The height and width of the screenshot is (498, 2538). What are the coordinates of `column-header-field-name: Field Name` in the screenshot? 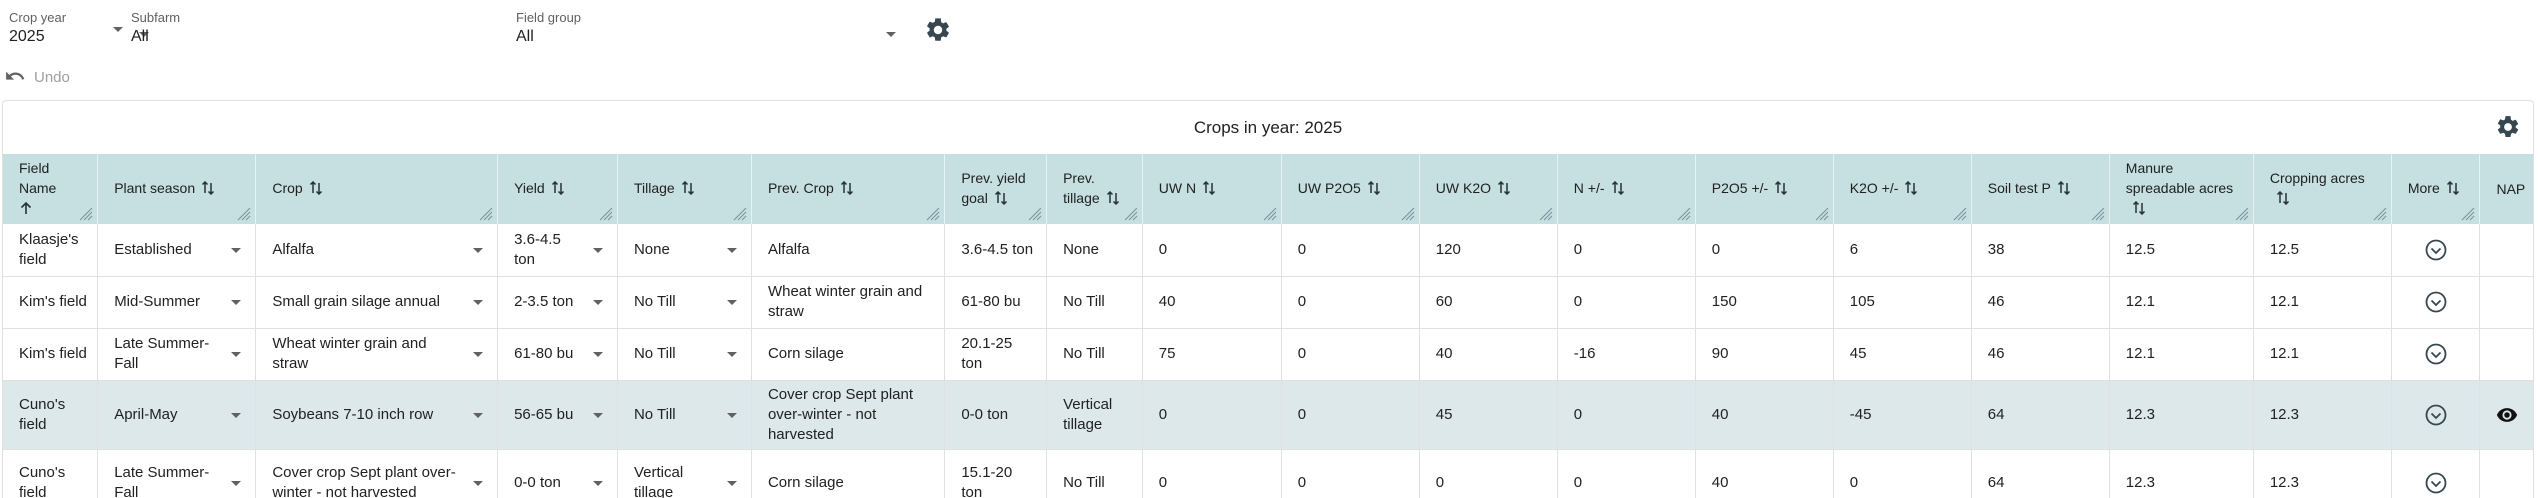 It's located at (51, 189).